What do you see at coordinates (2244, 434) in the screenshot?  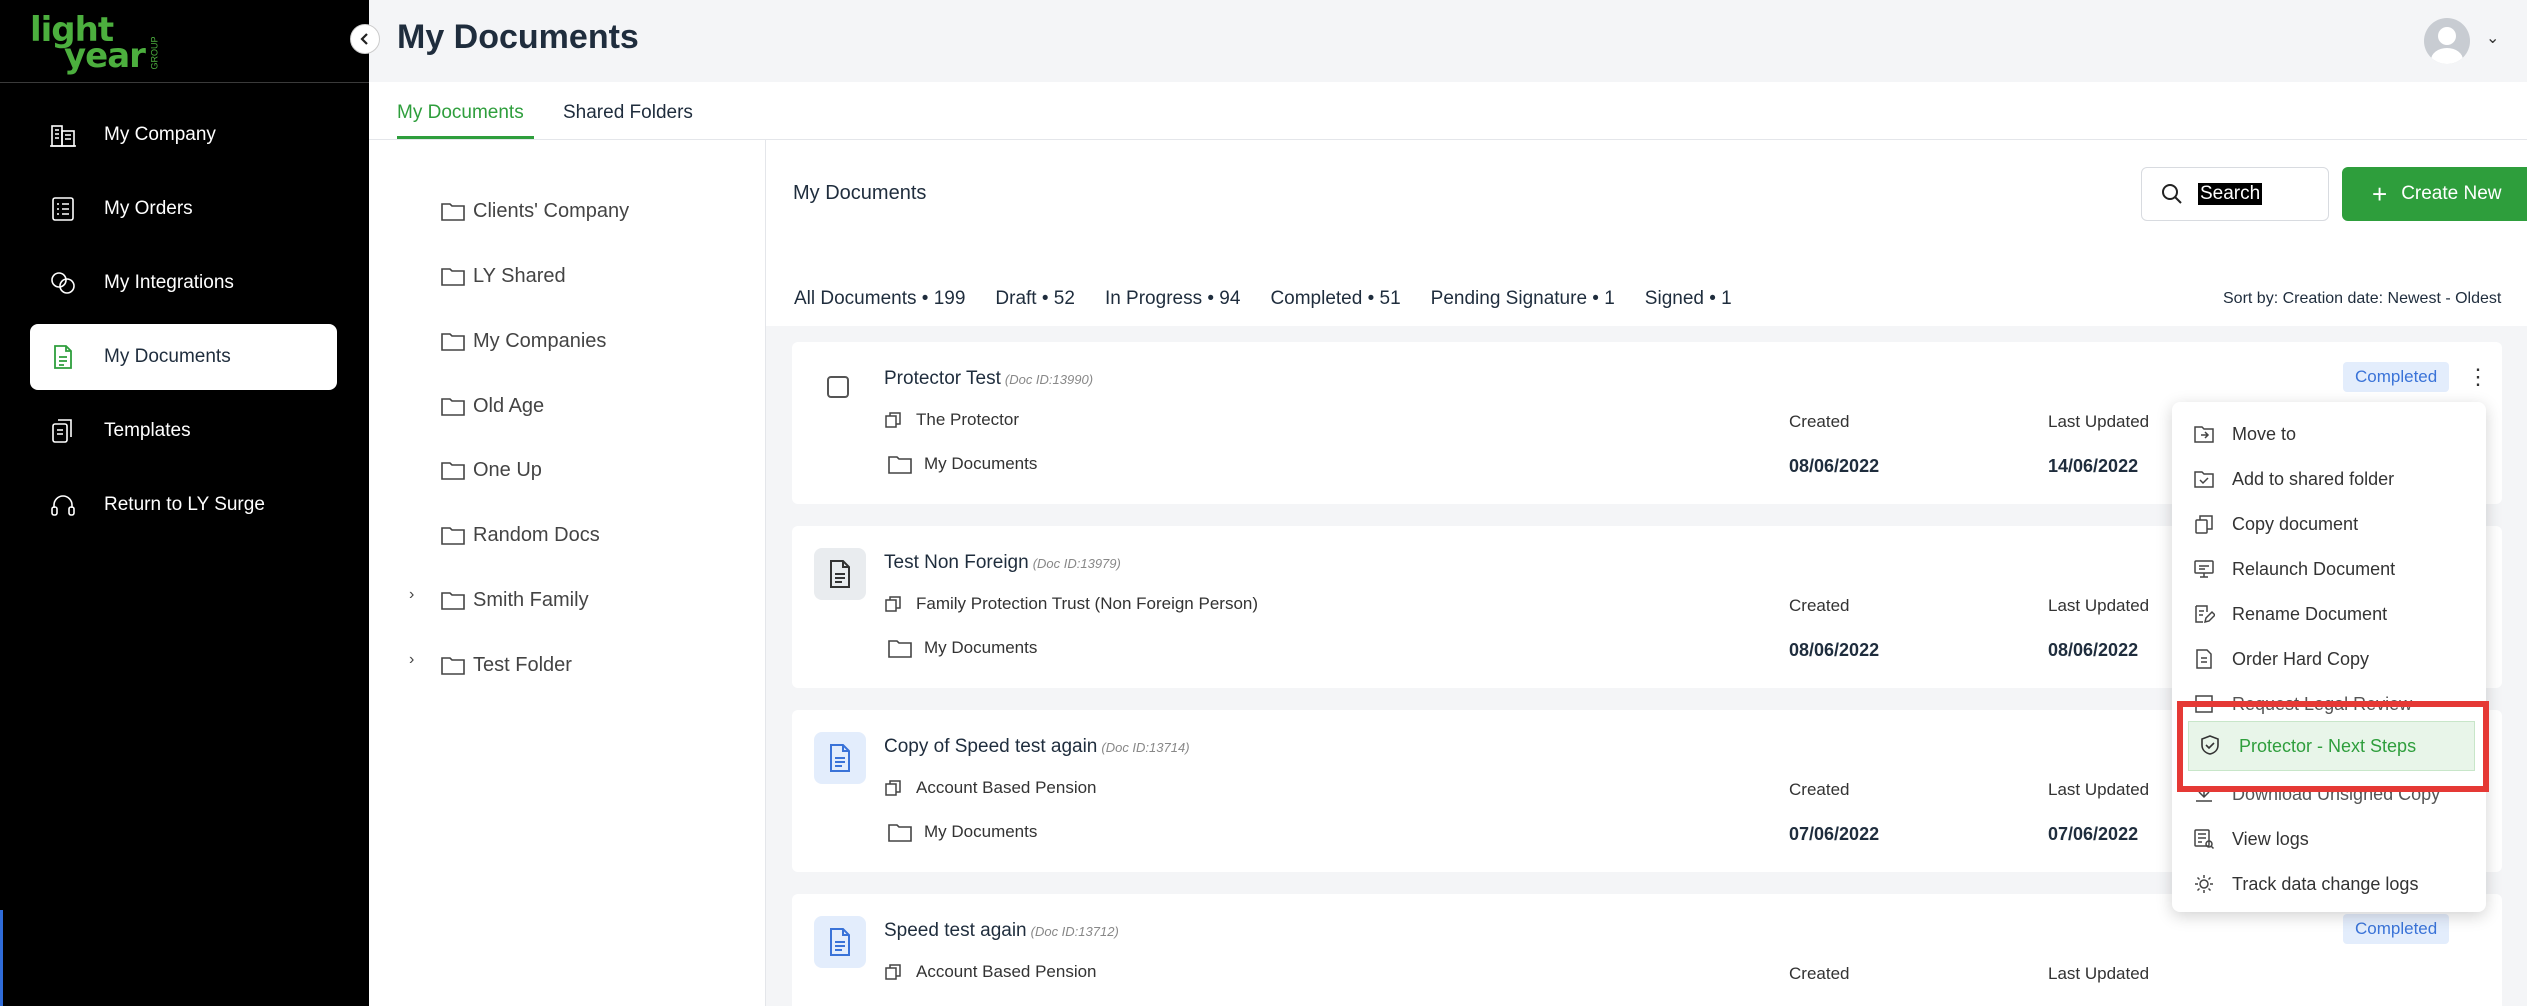 I see `menu-item-move-to: Move to` at bounding box center [2244, 434].